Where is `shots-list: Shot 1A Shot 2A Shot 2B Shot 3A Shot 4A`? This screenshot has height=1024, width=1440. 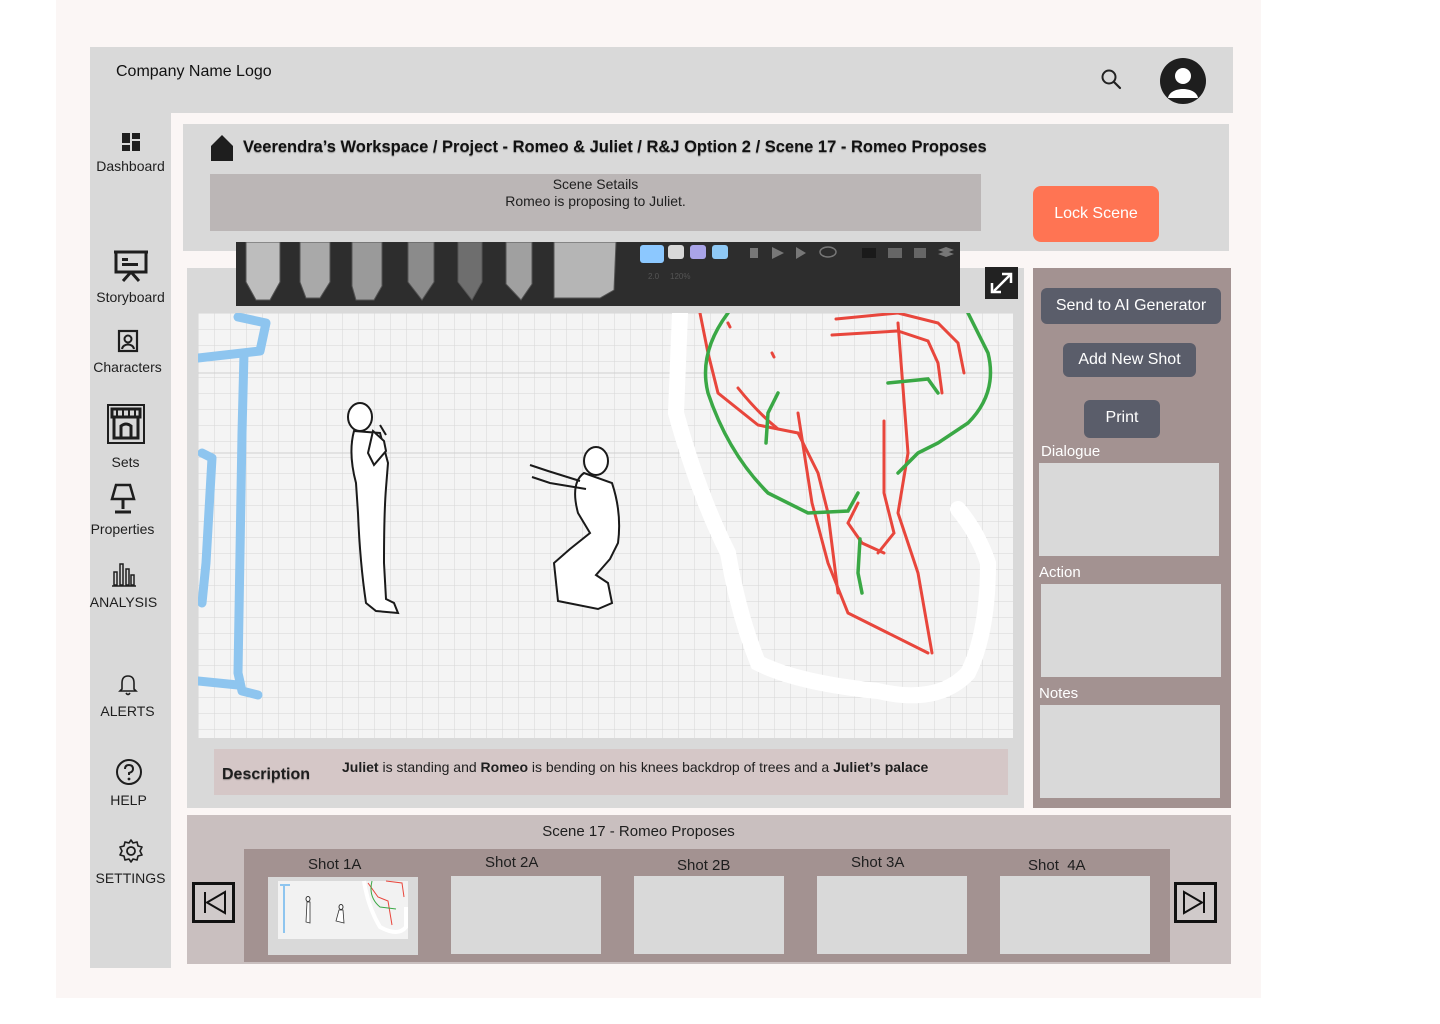 shots-list: Shot 1A Shot 2A Shot 2B Shot 3A Shot 4A is located at coordinates (707, 905).